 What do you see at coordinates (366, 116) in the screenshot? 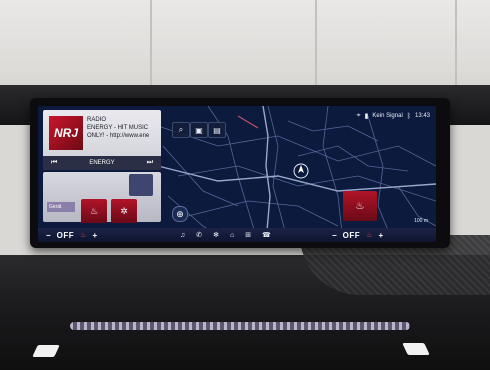
I see `signal-icon: ▮` at bounding box center [366, 116].